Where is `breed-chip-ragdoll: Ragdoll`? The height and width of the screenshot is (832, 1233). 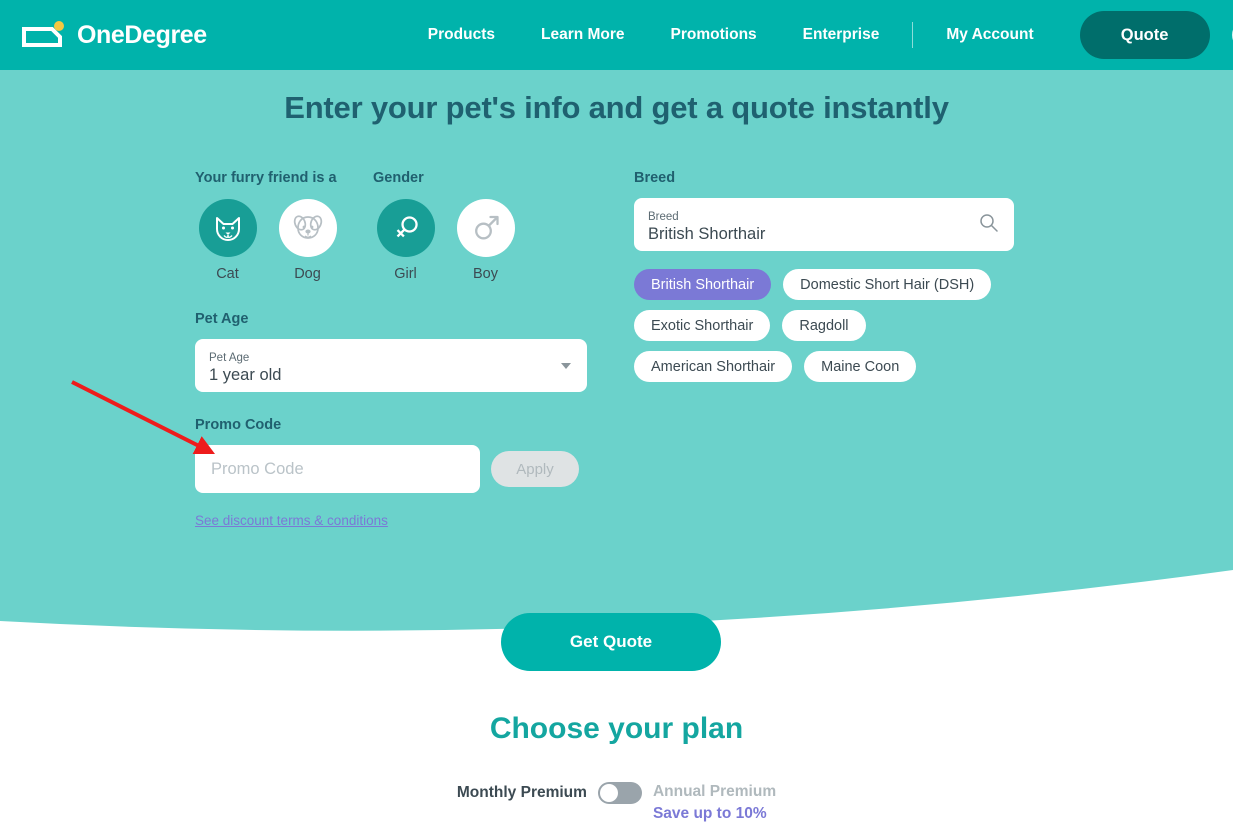 breed-chip-ragdoll: Ragdoll is located at coordinates (824, 325).